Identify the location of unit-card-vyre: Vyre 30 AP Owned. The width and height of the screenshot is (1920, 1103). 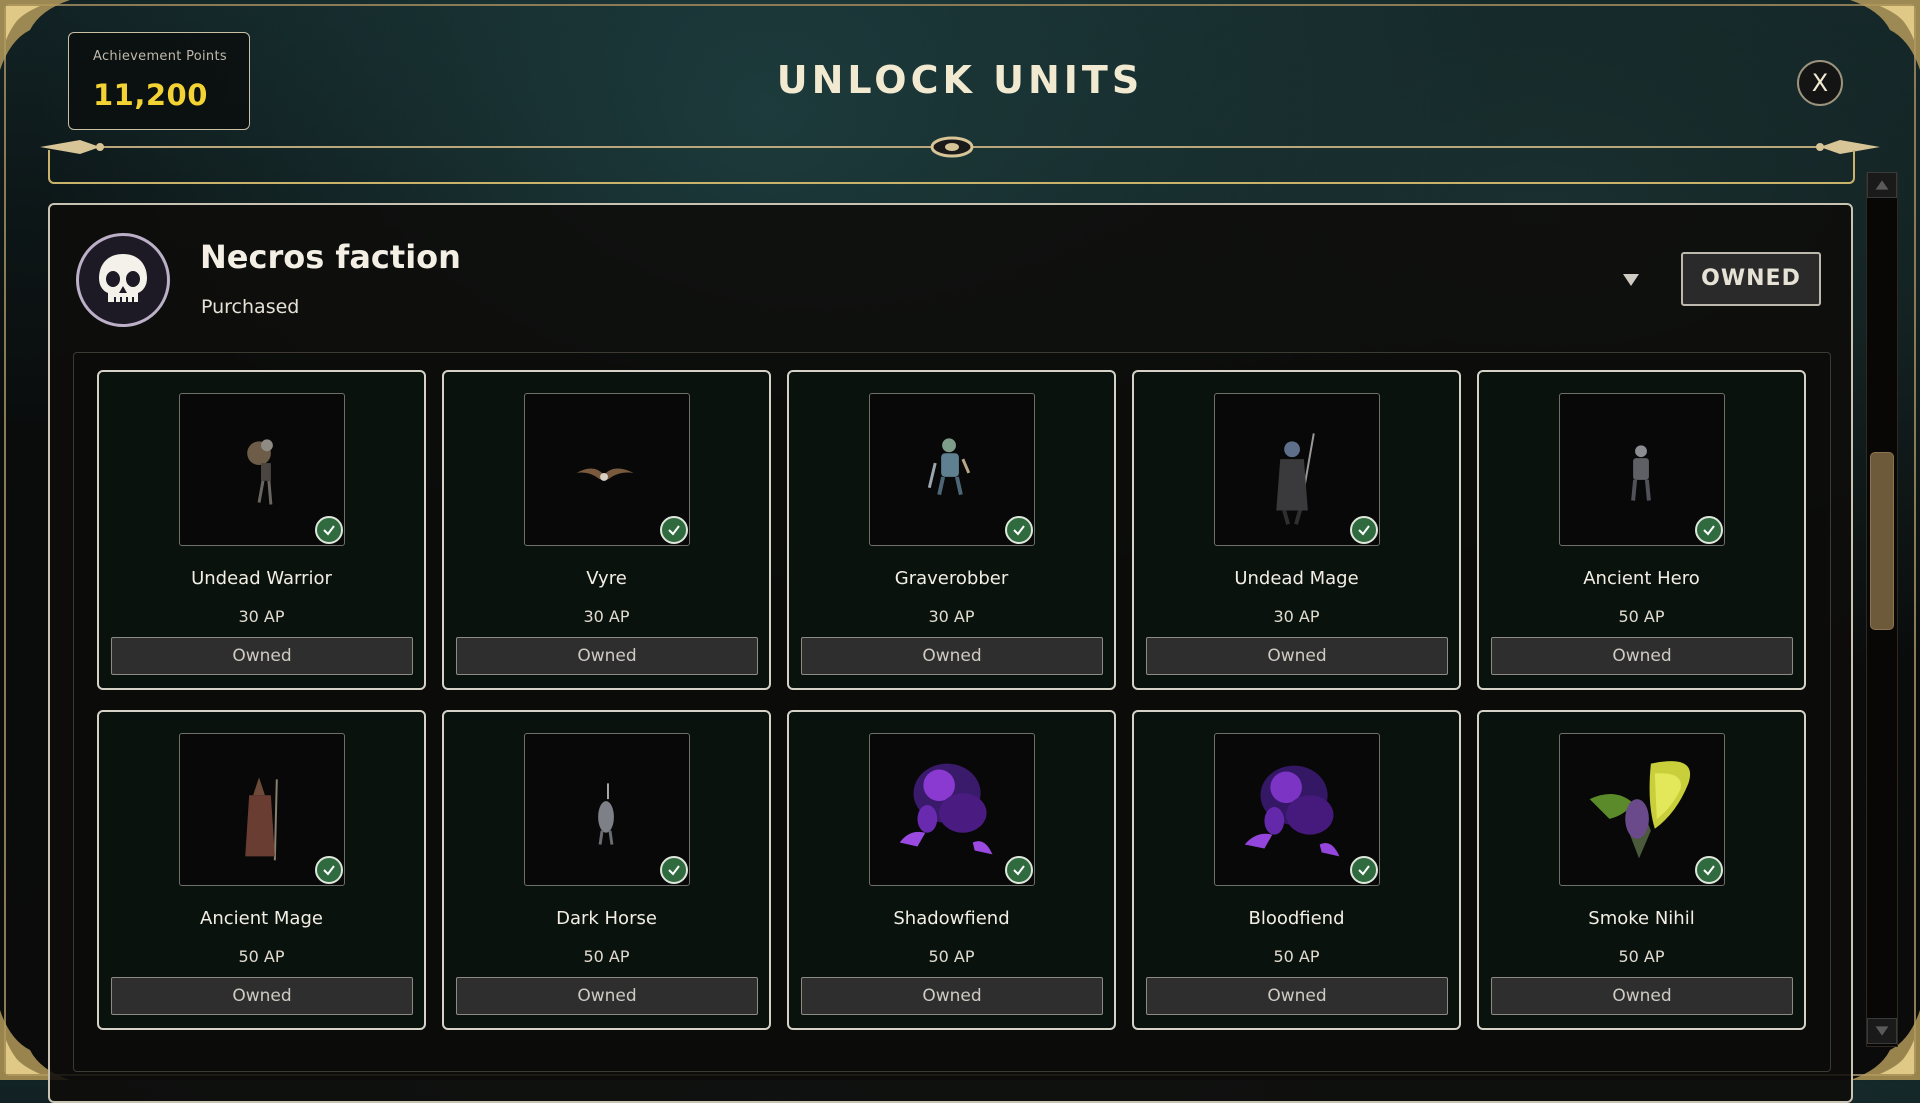
(606, 530).